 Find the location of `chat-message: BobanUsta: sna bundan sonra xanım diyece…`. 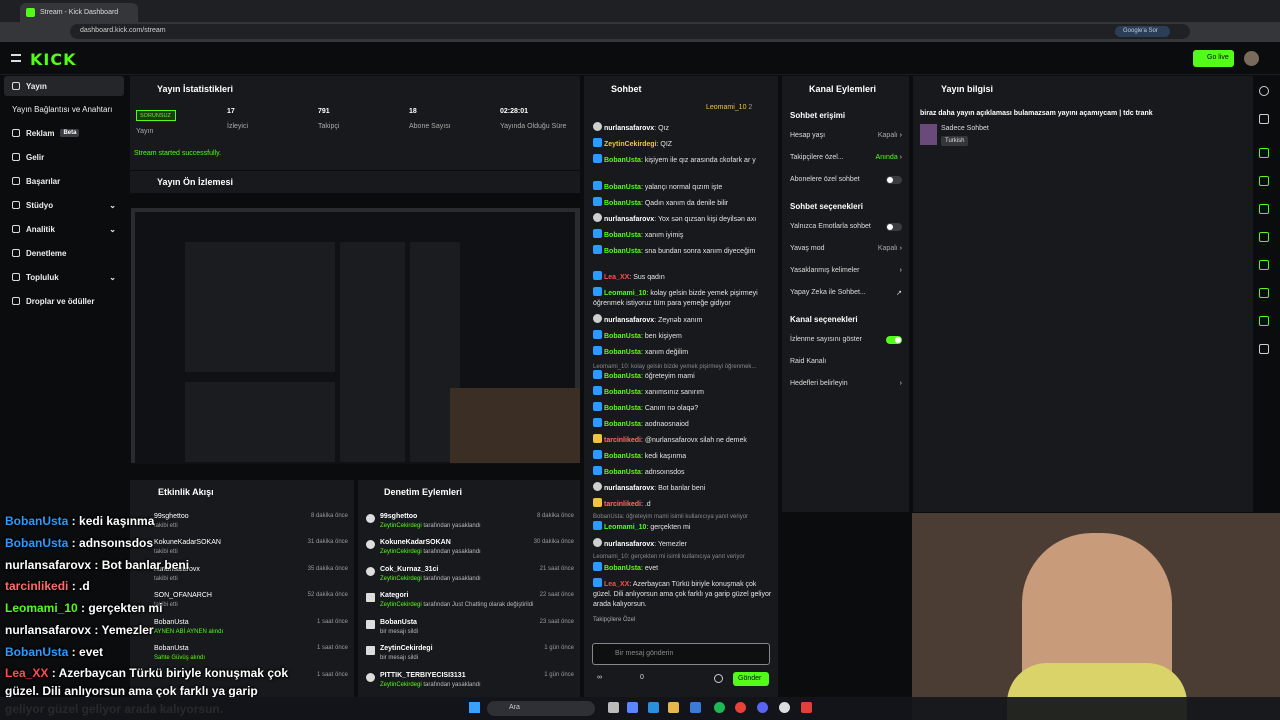

chat-message: BobanUsta: sna bundan sonra xanım diyece… is located at coordinates (683, 251).